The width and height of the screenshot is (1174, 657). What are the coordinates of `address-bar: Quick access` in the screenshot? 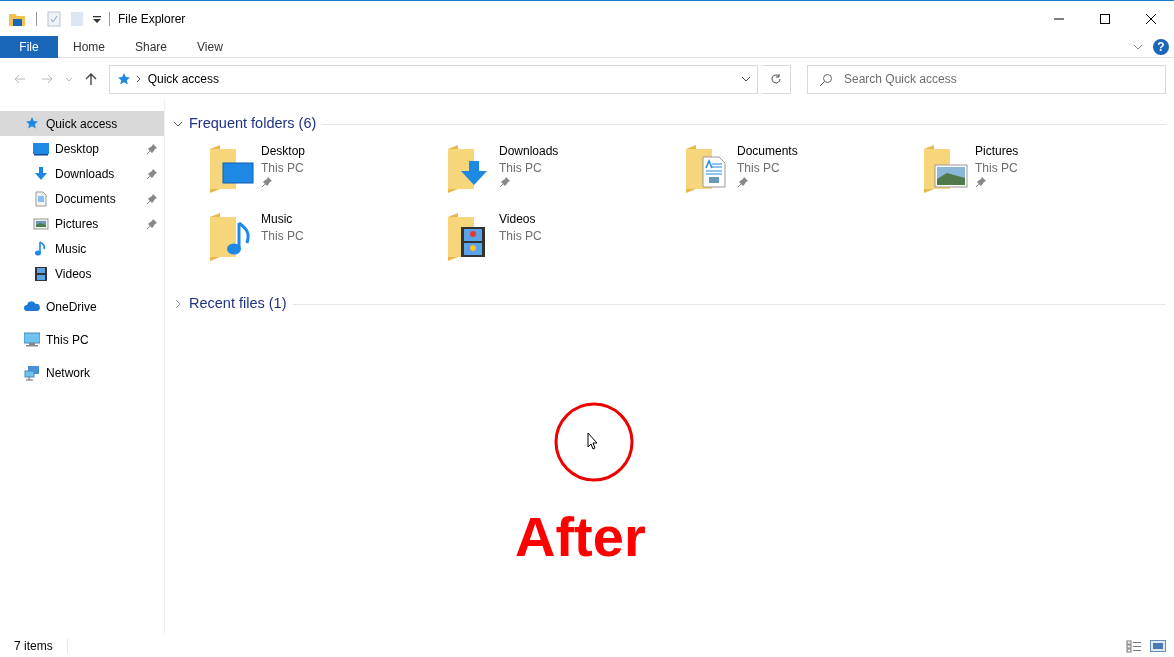 It's located at (433, 79).